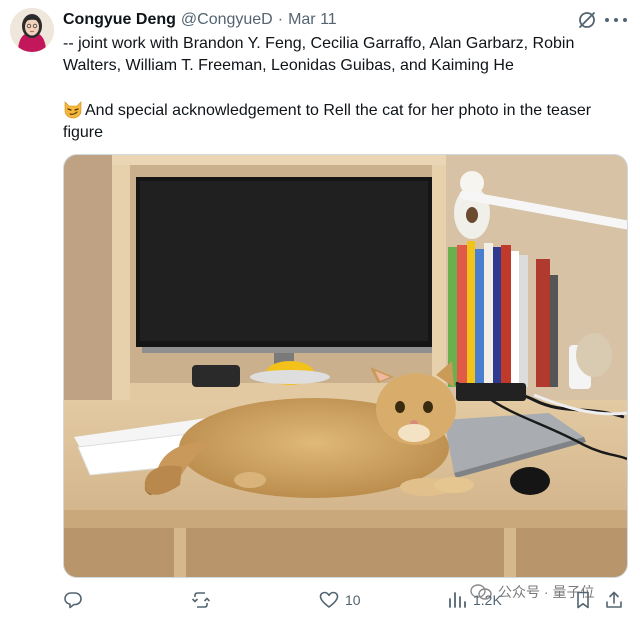  Describe the element at coordinates (329, 599) in the screenshot. I see `heart-icon` at that location.